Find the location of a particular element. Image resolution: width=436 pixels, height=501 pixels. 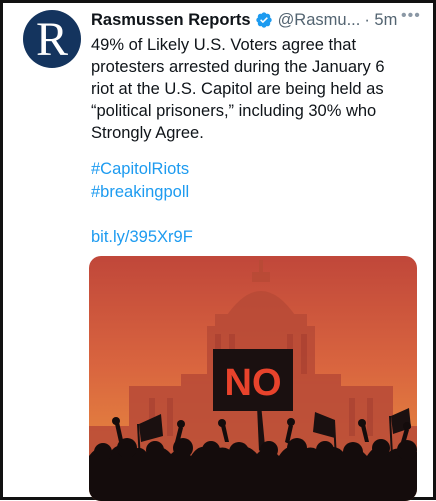

avatar-letter: R is located at coordinates (51, 39).